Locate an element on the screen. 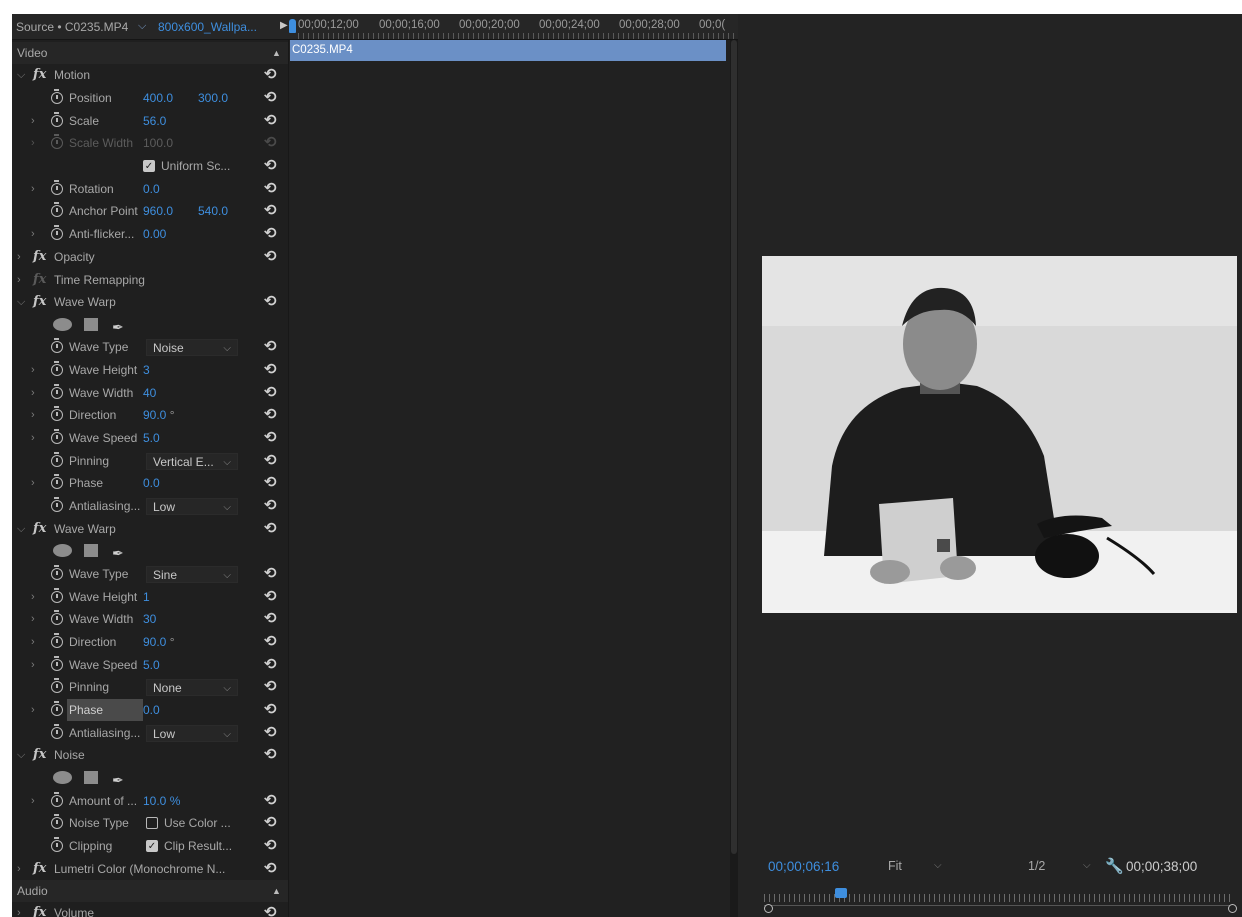 The width and height of the screenshot is (1242, 917). anchor-x-value: 960.0 is located at coordinates (158, 211).